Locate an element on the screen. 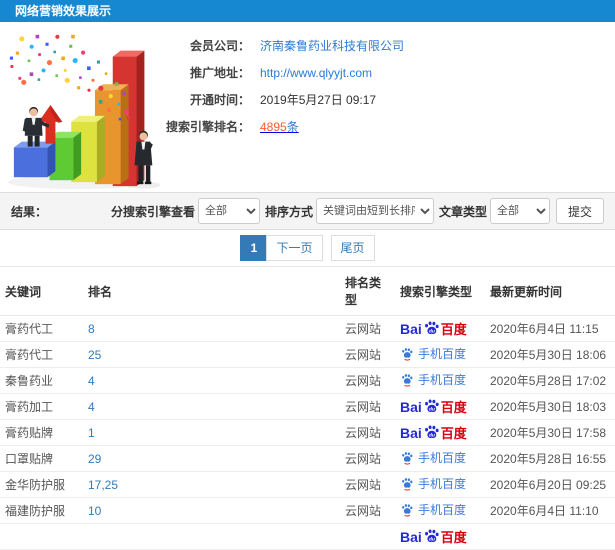 This screenshot has width=615, height=550. table-header-row: 关键词 排名 排名类型 搜索引擎类型 最新更新时间 is located at coordinates (307, 291).